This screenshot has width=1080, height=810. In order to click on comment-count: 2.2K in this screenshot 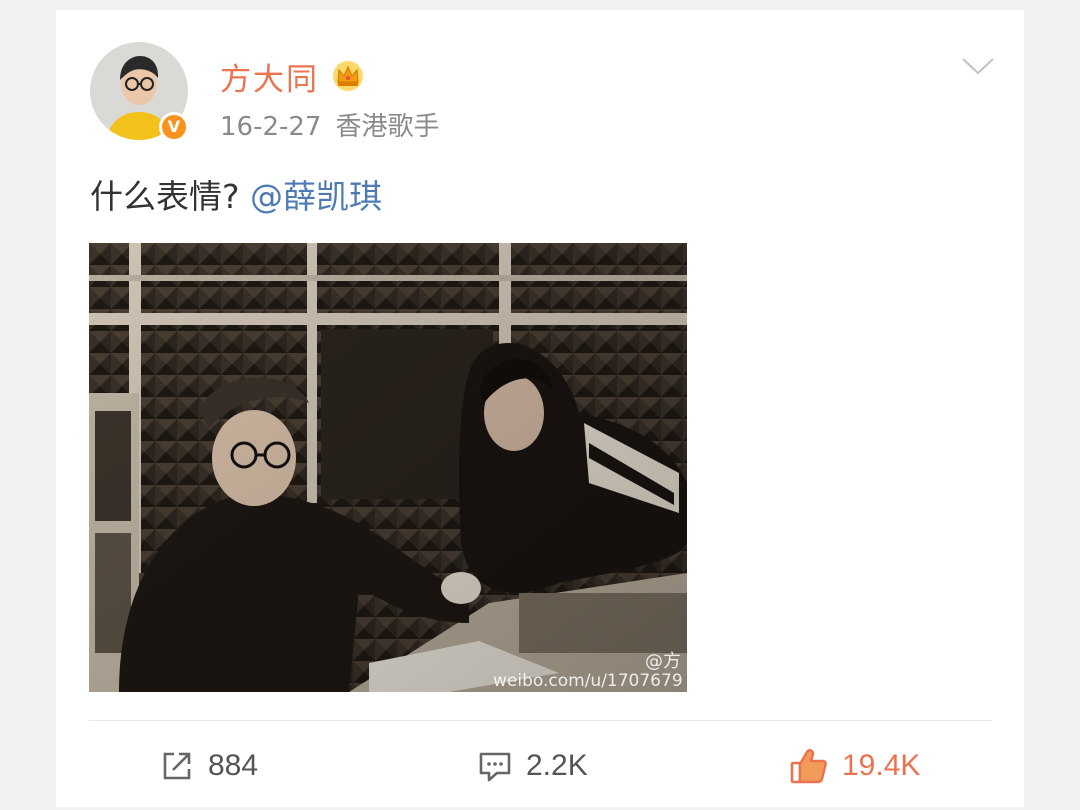, I will do `click(557, 765)`.